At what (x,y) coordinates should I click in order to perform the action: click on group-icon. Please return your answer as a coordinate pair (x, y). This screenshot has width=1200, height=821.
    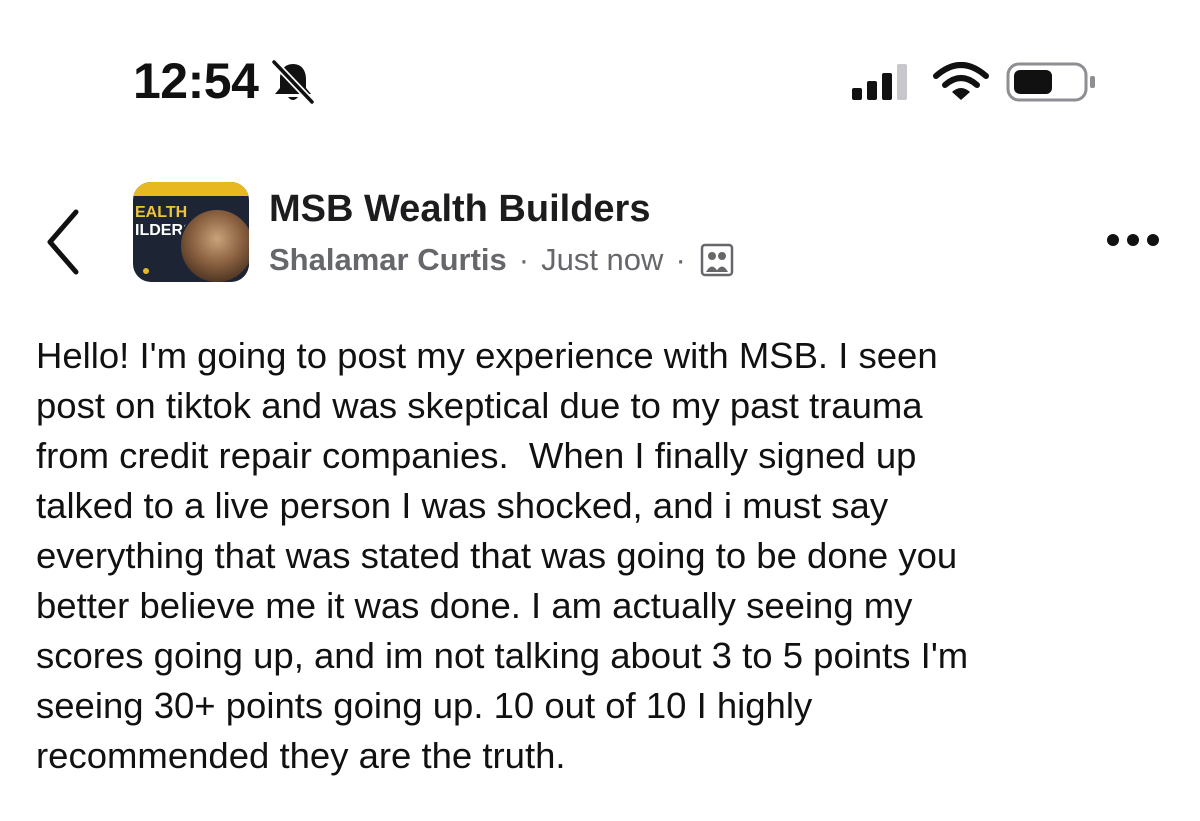
    Looking at the image, I should click on (717, 260).